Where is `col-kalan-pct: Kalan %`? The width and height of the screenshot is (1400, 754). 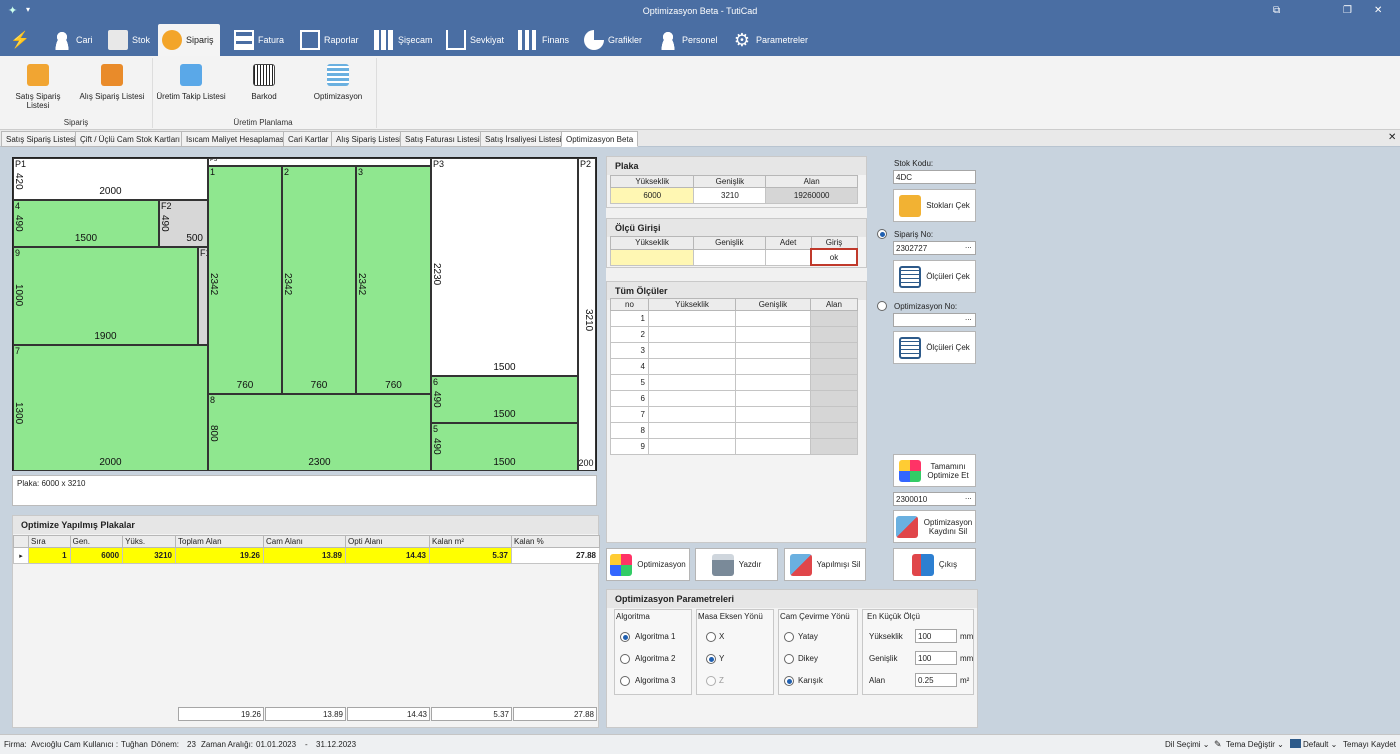 col-kalan-pct: Kalan % is located at coordinates (555, 541).